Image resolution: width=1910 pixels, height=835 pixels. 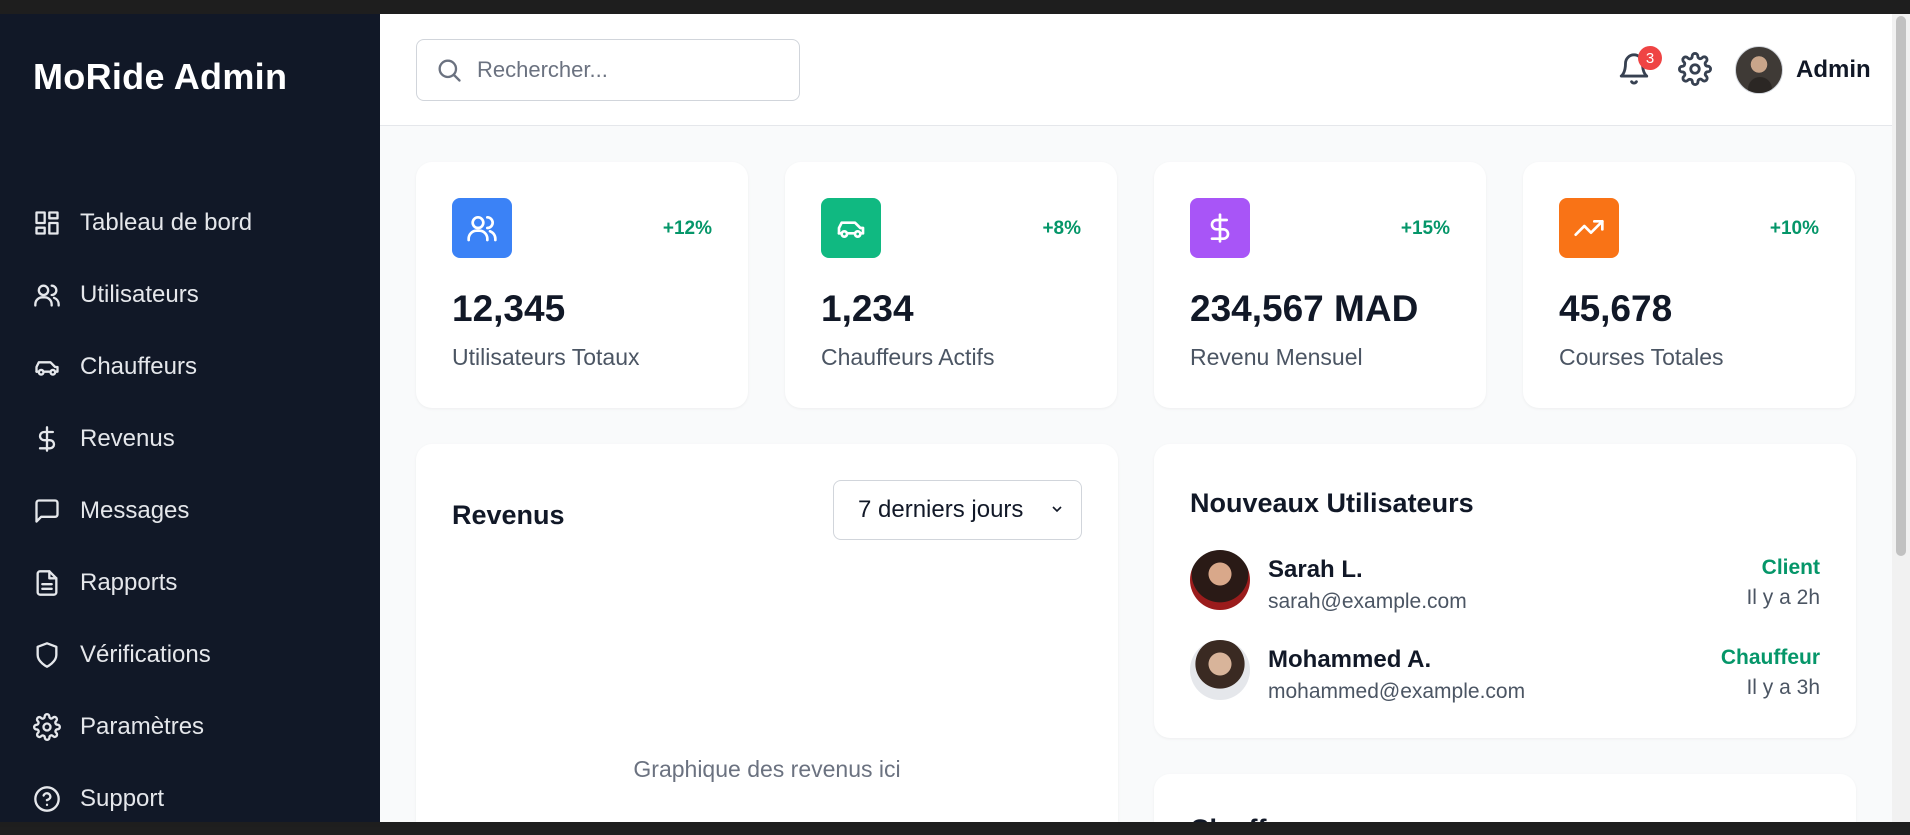 I want to click on period-select: 7 derniers jours, so click(x=957, y=510).